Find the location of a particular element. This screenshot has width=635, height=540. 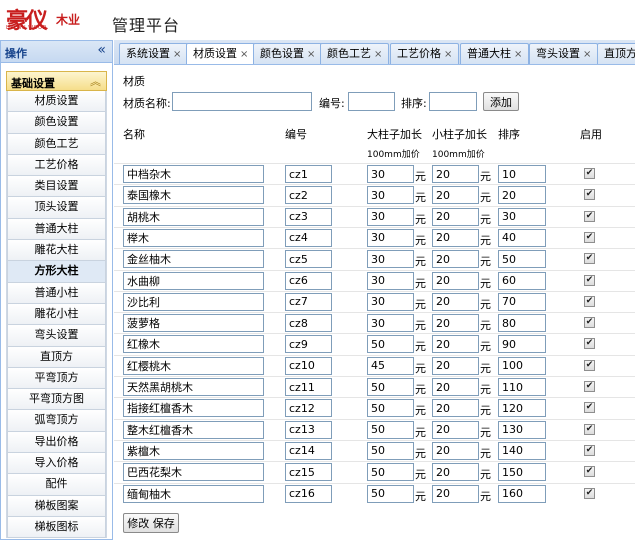

order-input is located at coordinates (453, 101).